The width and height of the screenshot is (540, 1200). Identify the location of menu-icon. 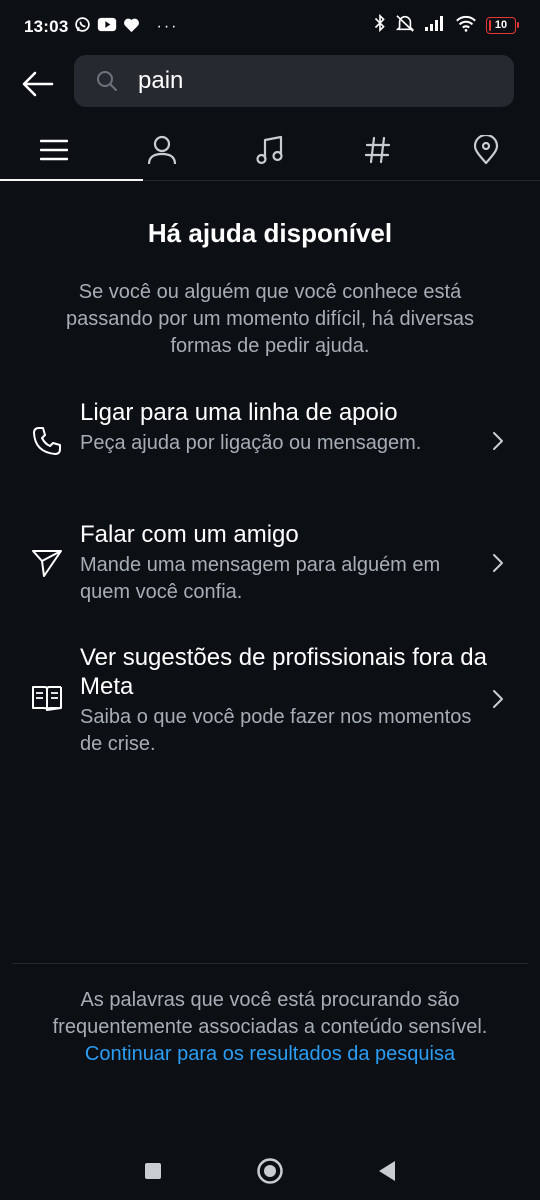
(54, 150).